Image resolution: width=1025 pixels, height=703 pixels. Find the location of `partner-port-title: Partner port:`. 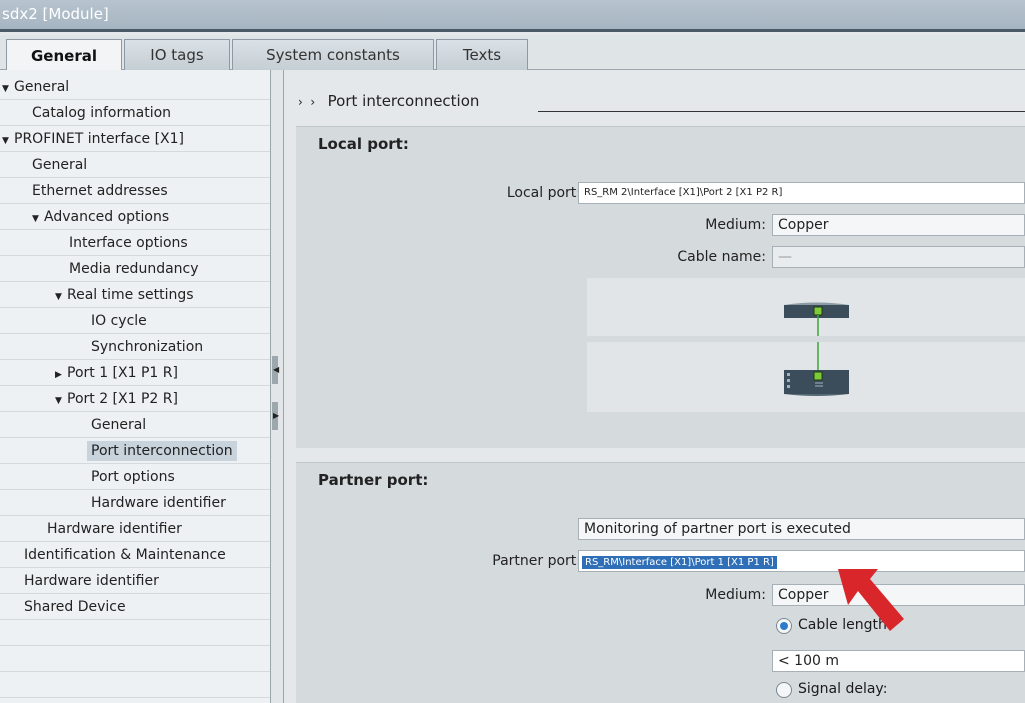

partner-port-title: Partner port: is located at coordinates (373, 480).